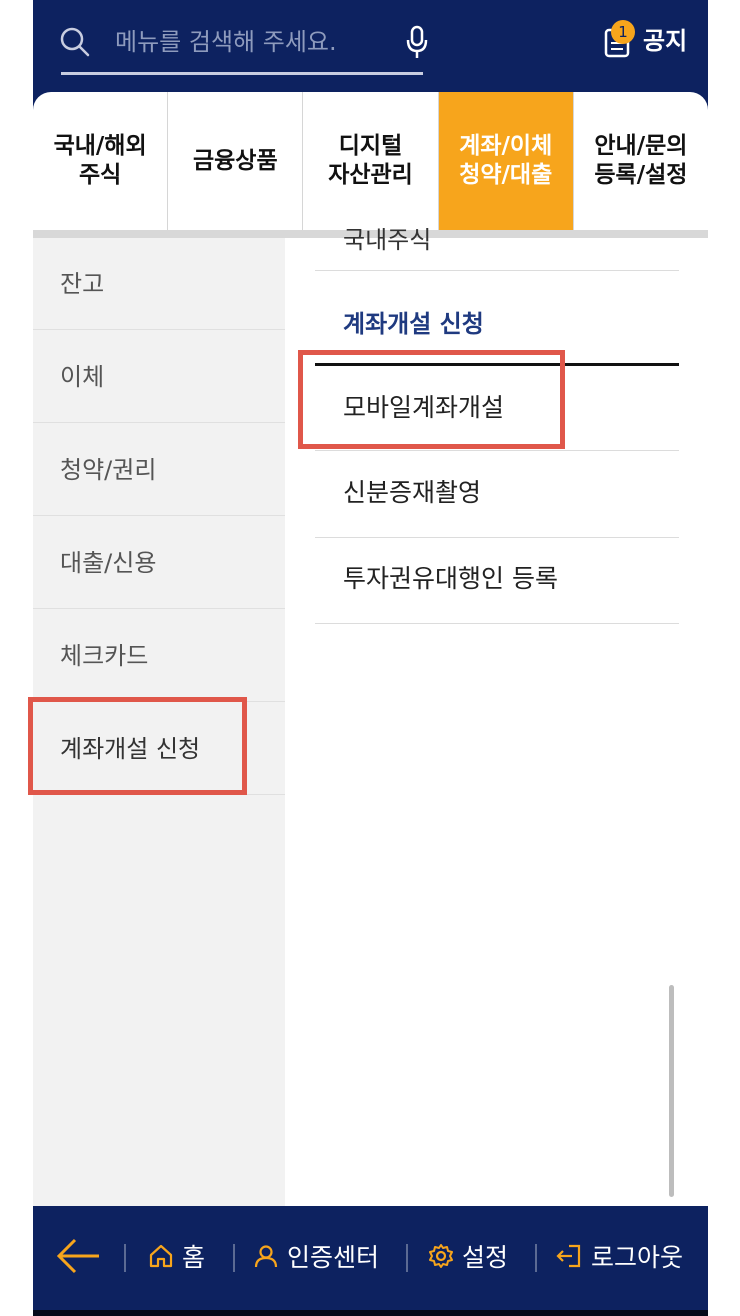 The height and width of the screenshot is (1316, 740). What do you see at coordinates (413, 324) in the screenshot?
I see `section-title: 계좌개설 신청` at bounding box center [413, 324].